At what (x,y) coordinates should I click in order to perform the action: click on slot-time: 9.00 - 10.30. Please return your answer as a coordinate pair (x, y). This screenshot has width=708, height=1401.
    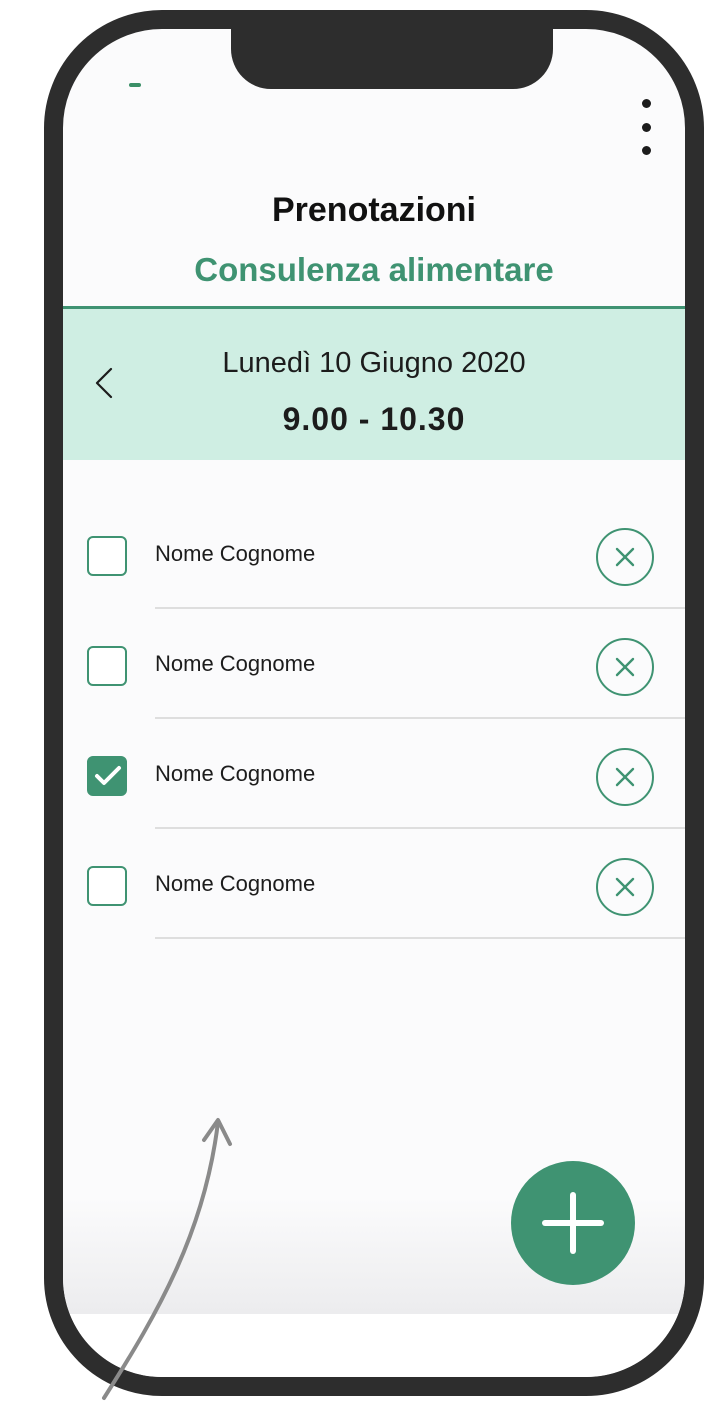
    Looking at the image, I should click on (374, 419).